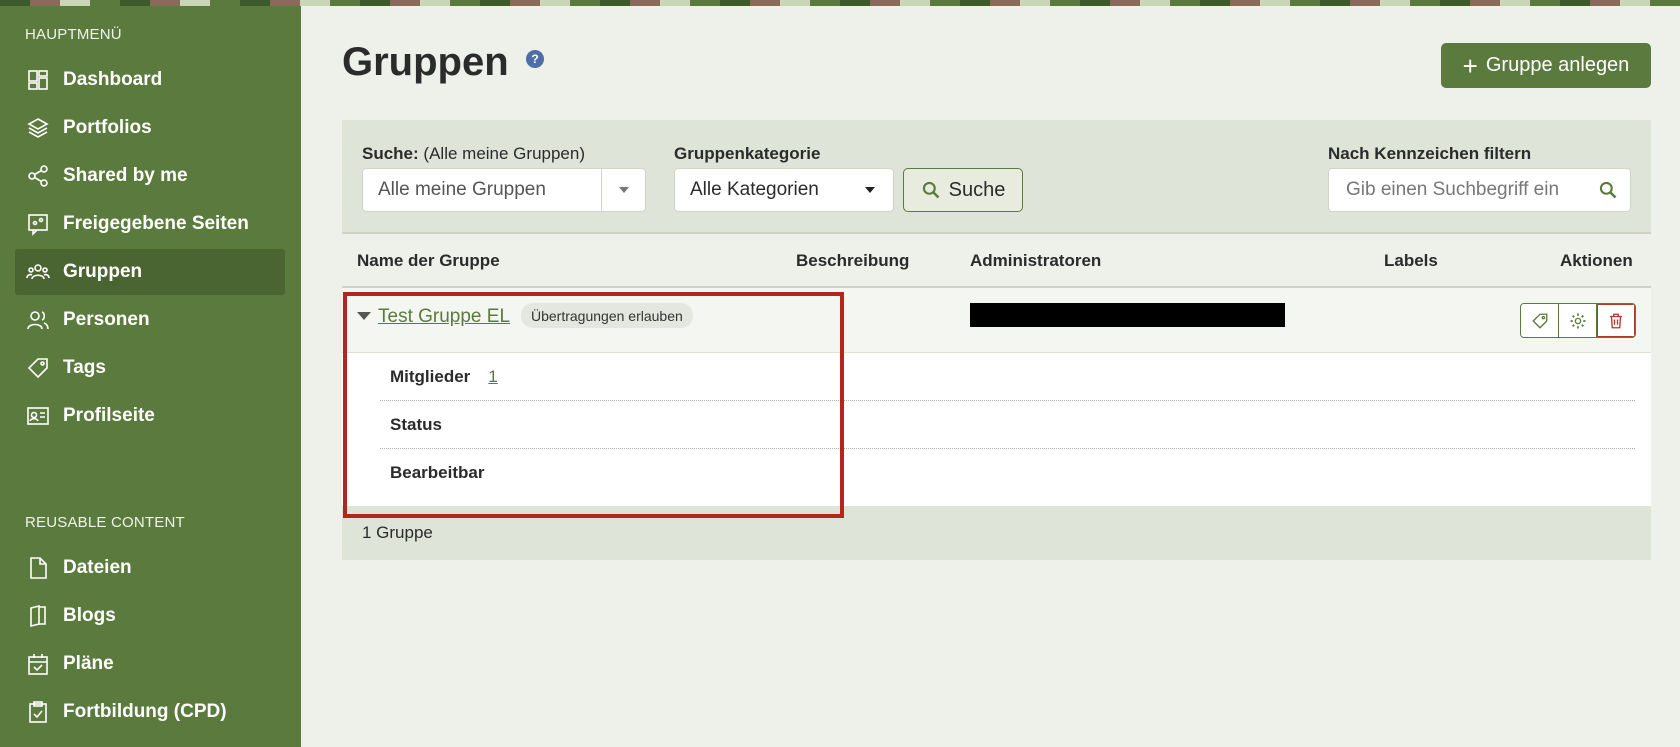 This screenshot has height=747, width=1680. What do you see at coordinates (38, 320) in the screenshot?
I see `people-icon` at bounding box center [38, 320].